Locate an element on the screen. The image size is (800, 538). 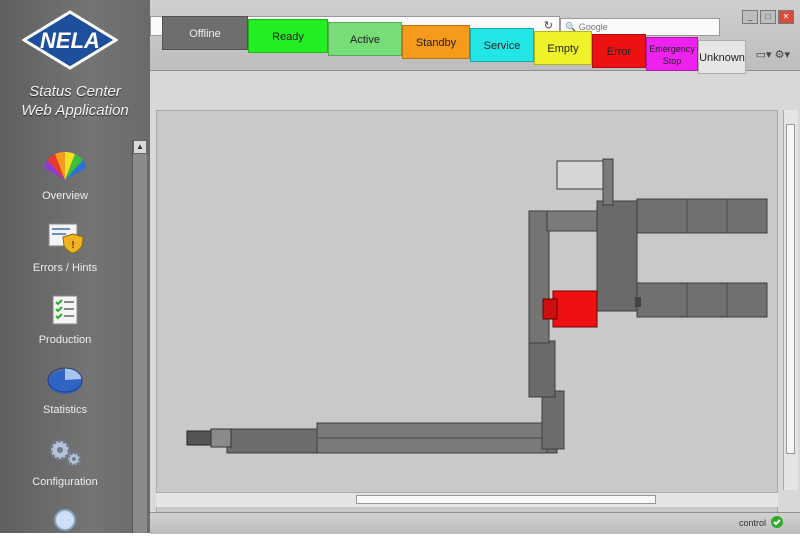
nav-item-search is located at coordinates (65, 522).